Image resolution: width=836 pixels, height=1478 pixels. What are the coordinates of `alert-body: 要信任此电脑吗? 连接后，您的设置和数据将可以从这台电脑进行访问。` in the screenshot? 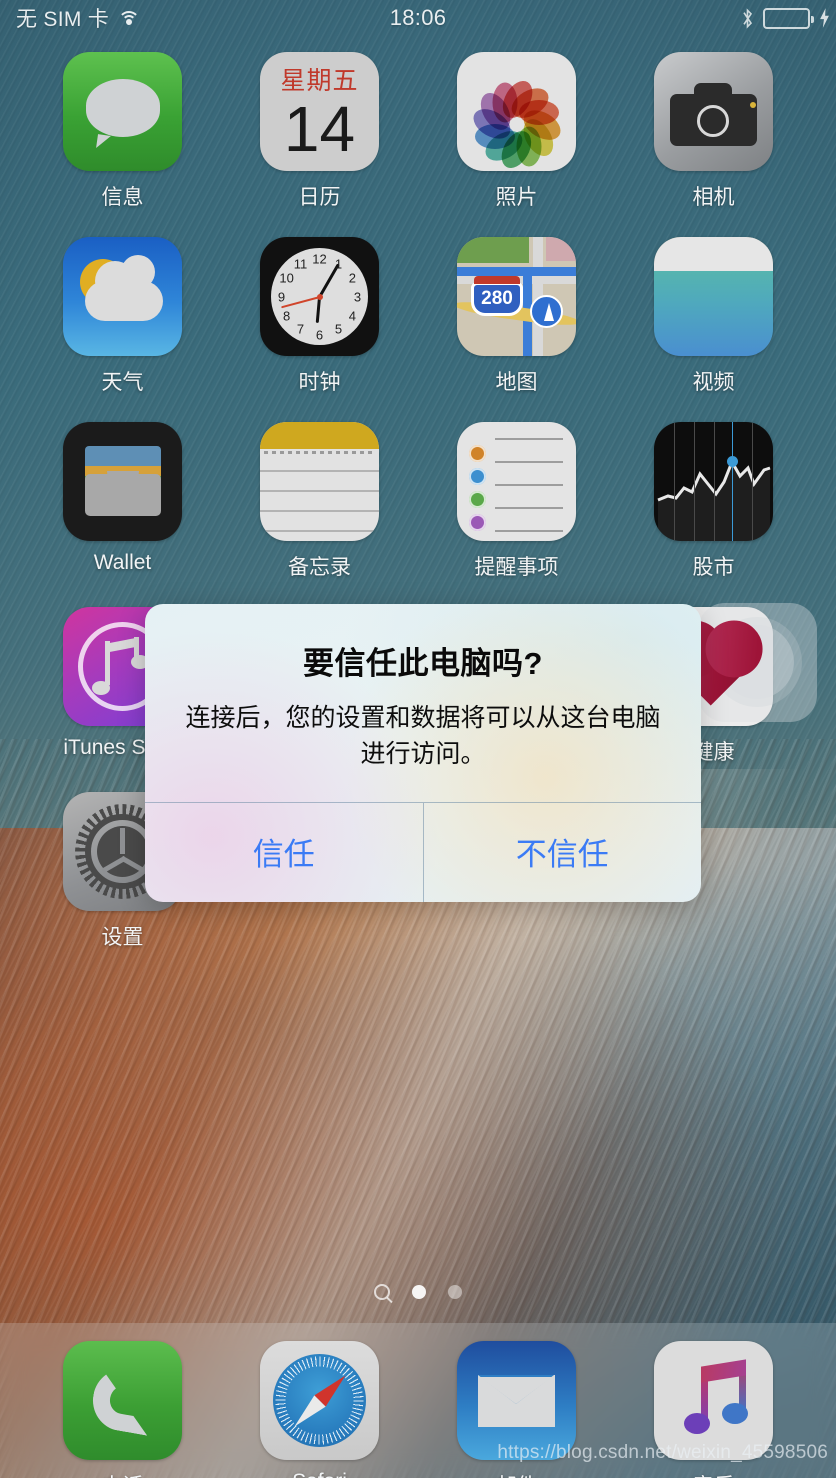 It's located at (423, 703).